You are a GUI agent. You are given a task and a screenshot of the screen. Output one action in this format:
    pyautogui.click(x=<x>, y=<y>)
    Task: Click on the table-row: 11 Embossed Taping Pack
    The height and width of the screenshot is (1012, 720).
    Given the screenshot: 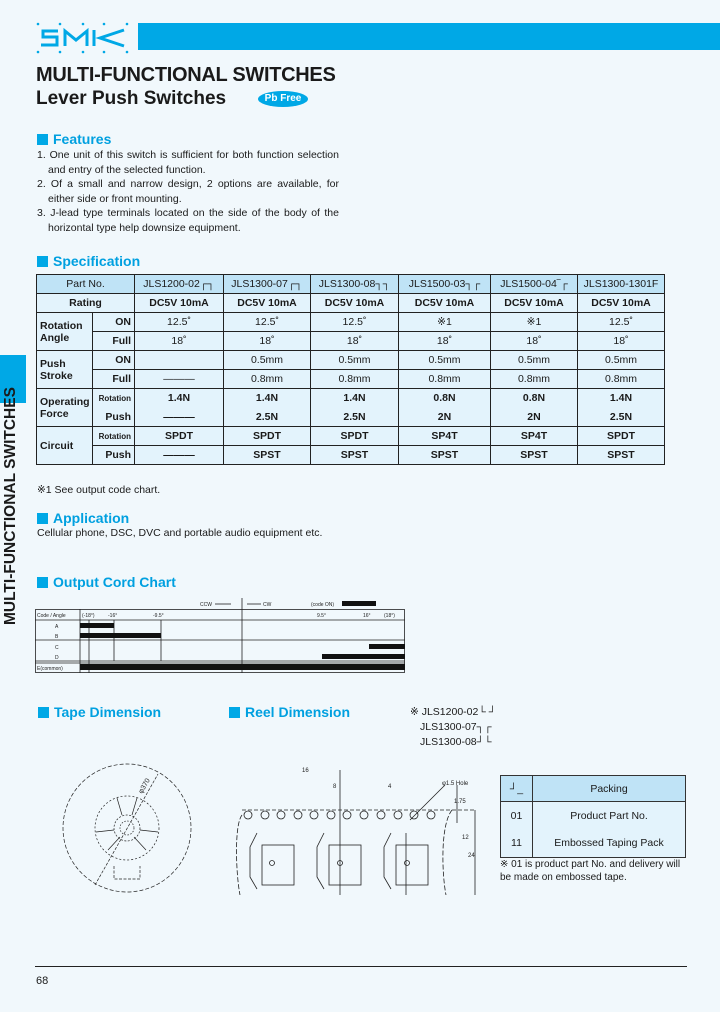 What is the action you would take?
    pyautogui.click(x=593, y=843)
    